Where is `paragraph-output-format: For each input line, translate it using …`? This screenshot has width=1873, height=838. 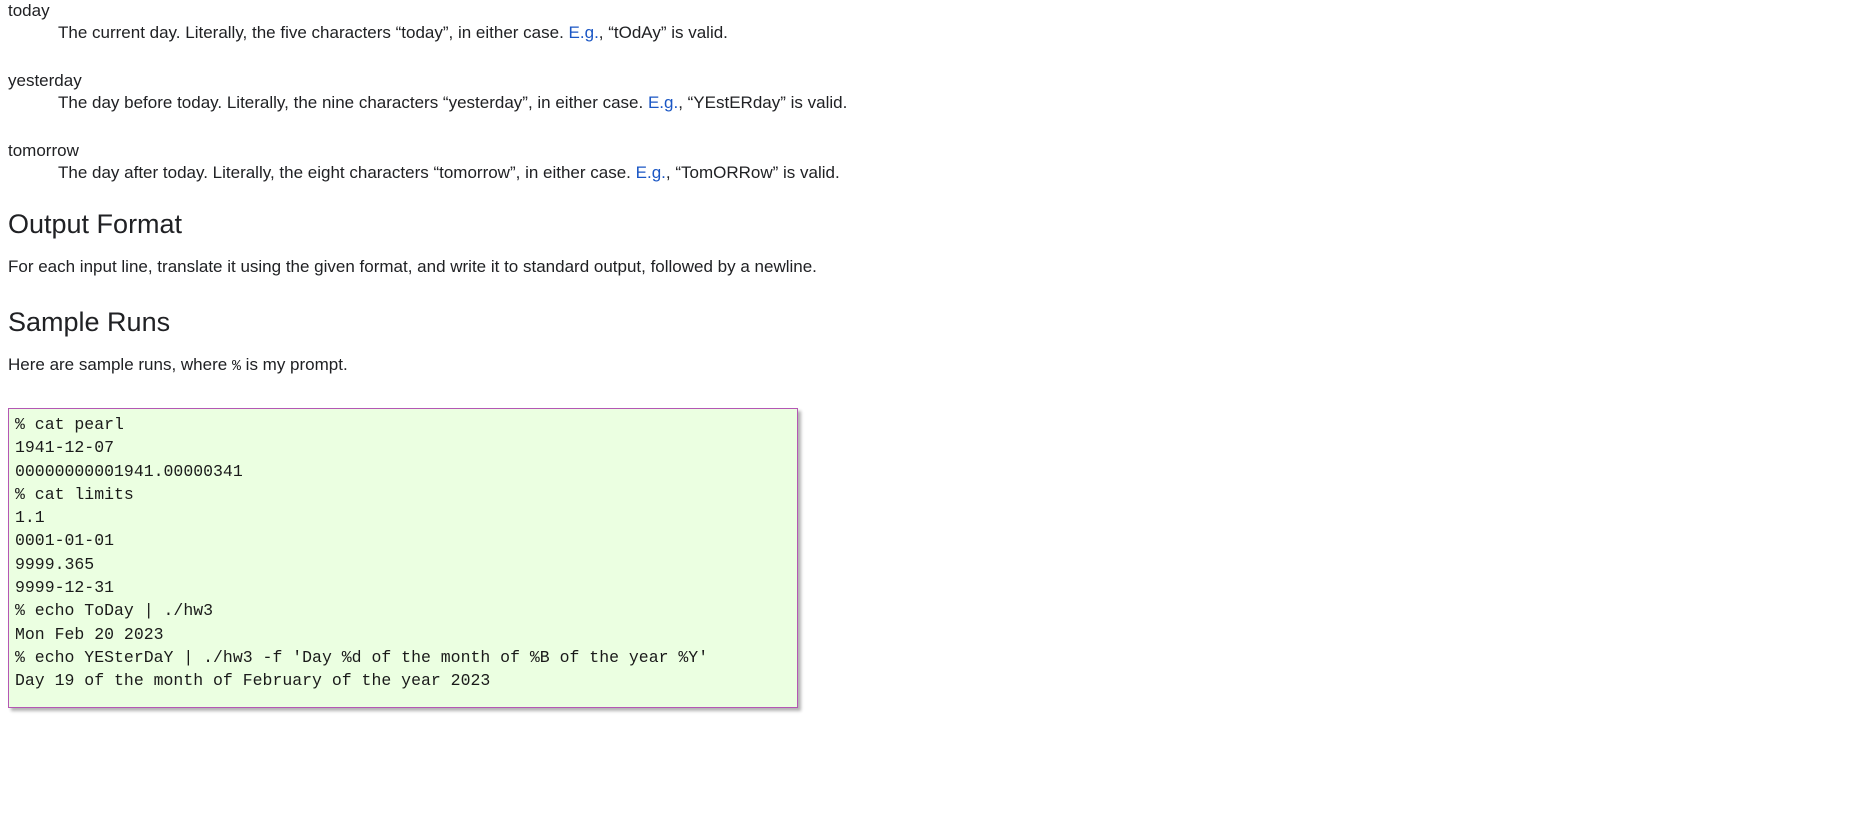 paragraph-output-format: For each input line, translate it using … is located at coordinates (412, 266).